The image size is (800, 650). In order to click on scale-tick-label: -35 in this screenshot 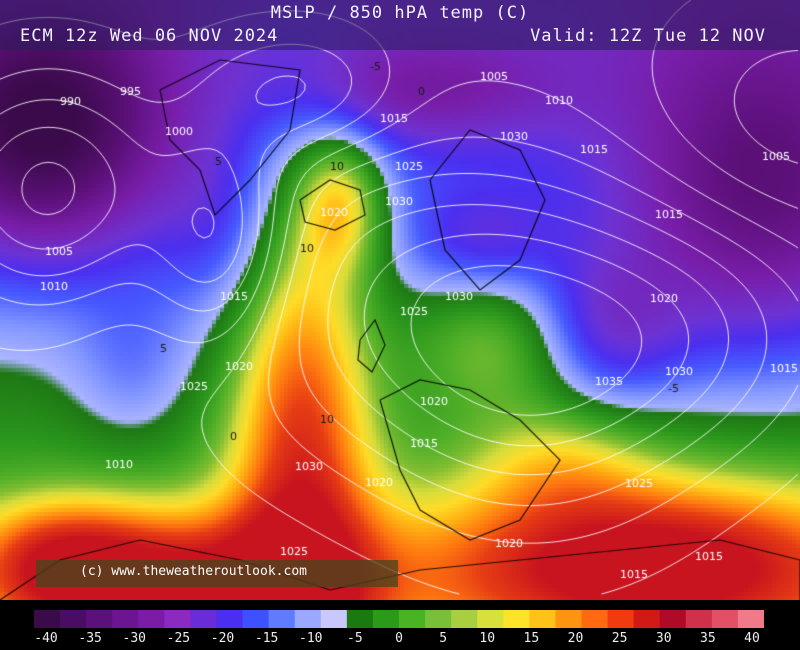, I will do `click(90, 638)`.